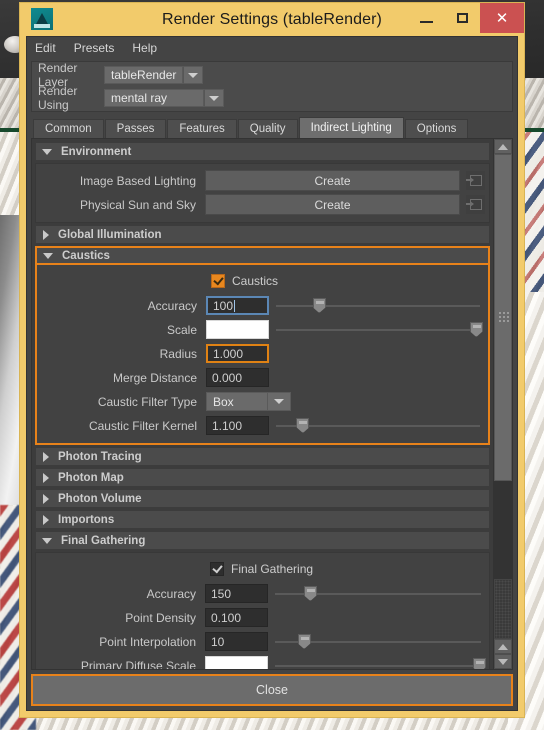  I want to click on caustic-filter-type-dropdown: Box, so click(248, 401).